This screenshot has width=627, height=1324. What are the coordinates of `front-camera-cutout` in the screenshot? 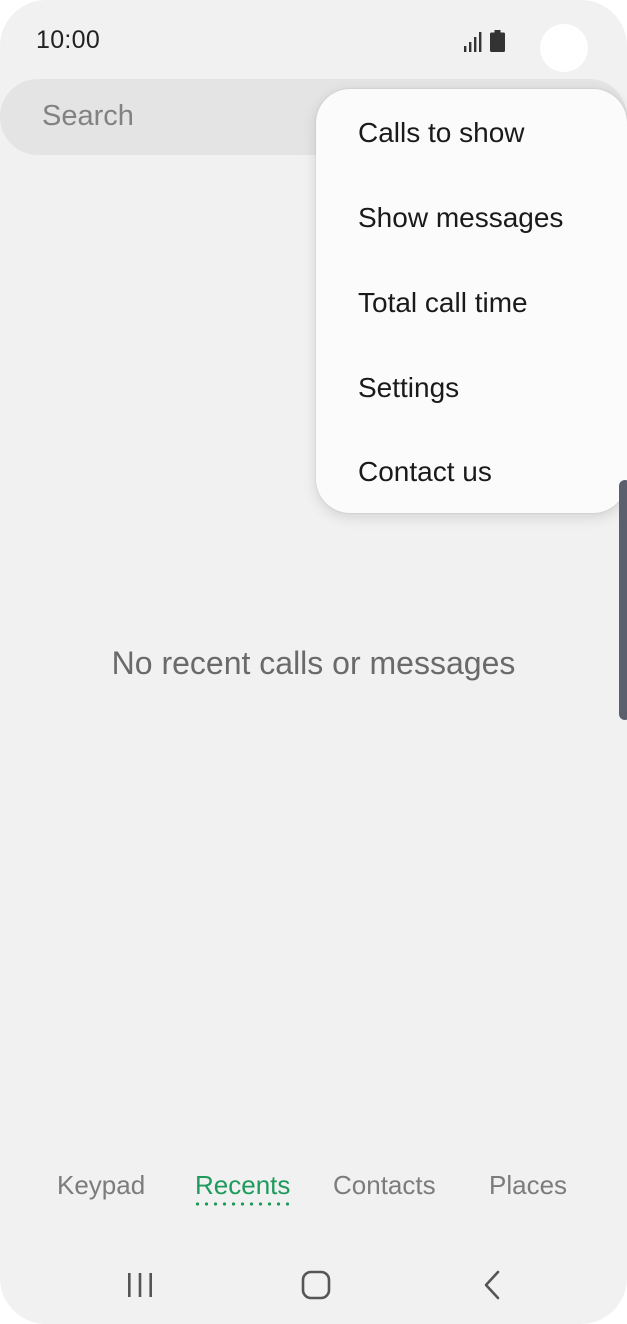 It's located at (564, 48).